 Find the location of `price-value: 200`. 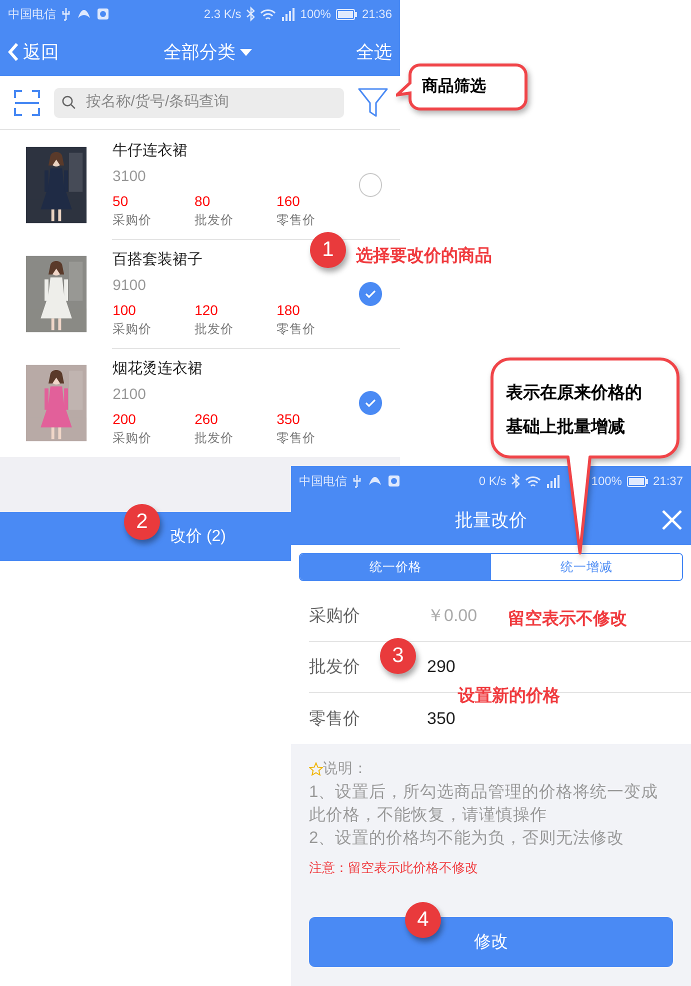

price-value: 200 is located at coordinates (124, 419).